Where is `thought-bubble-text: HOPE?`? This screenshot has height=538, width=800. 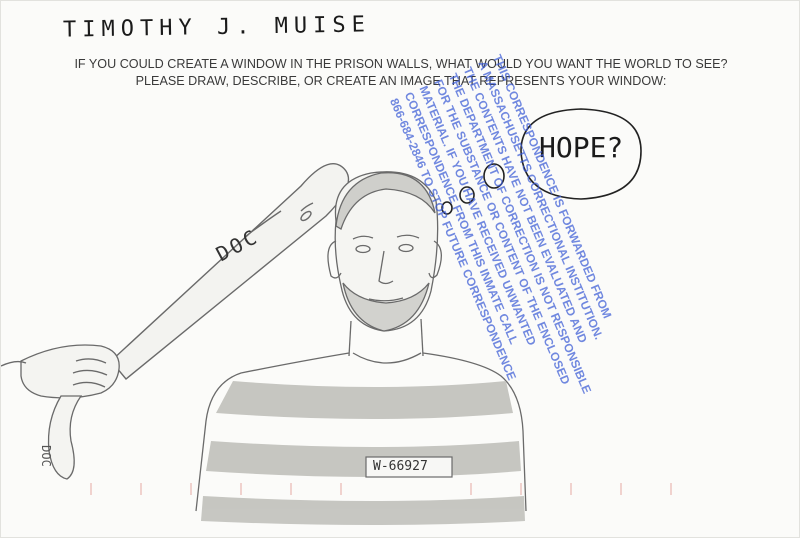 thought-bubble-text: HOPE? is located at coordinates (581, 147).